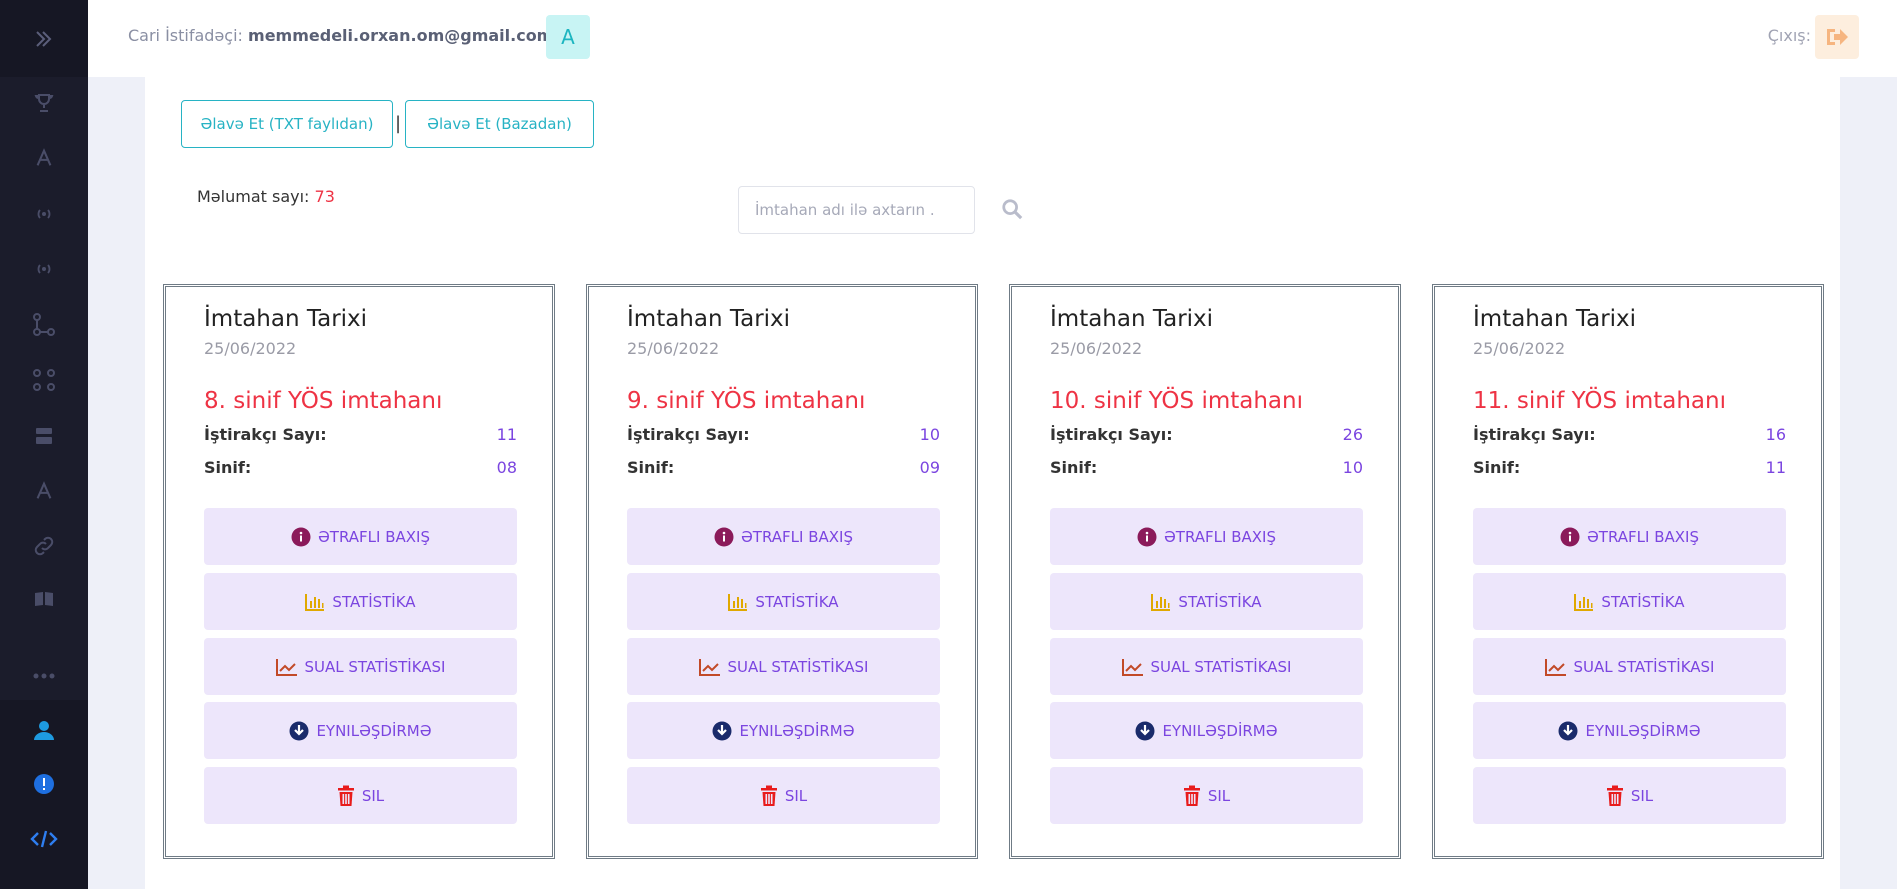 This screenshot has height=889, width=1897. Describe the element at coordinates (929, 434) in the screenshot. I see `participants-value: 10` at that location.